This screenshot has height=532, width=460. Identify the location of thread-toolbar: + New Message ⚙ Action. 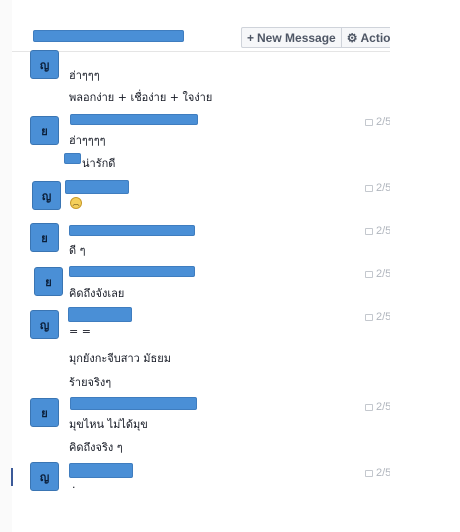
(315, 37).